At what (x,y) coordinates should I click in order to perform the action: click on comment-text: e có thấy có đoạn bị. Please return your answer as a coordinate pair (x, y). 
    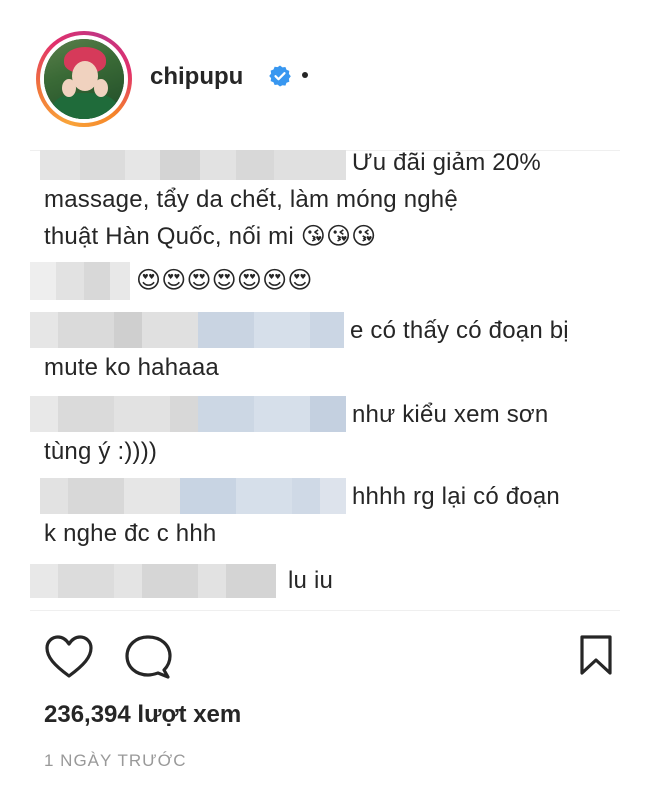
    Looking at the image, I should click on (459, 330).